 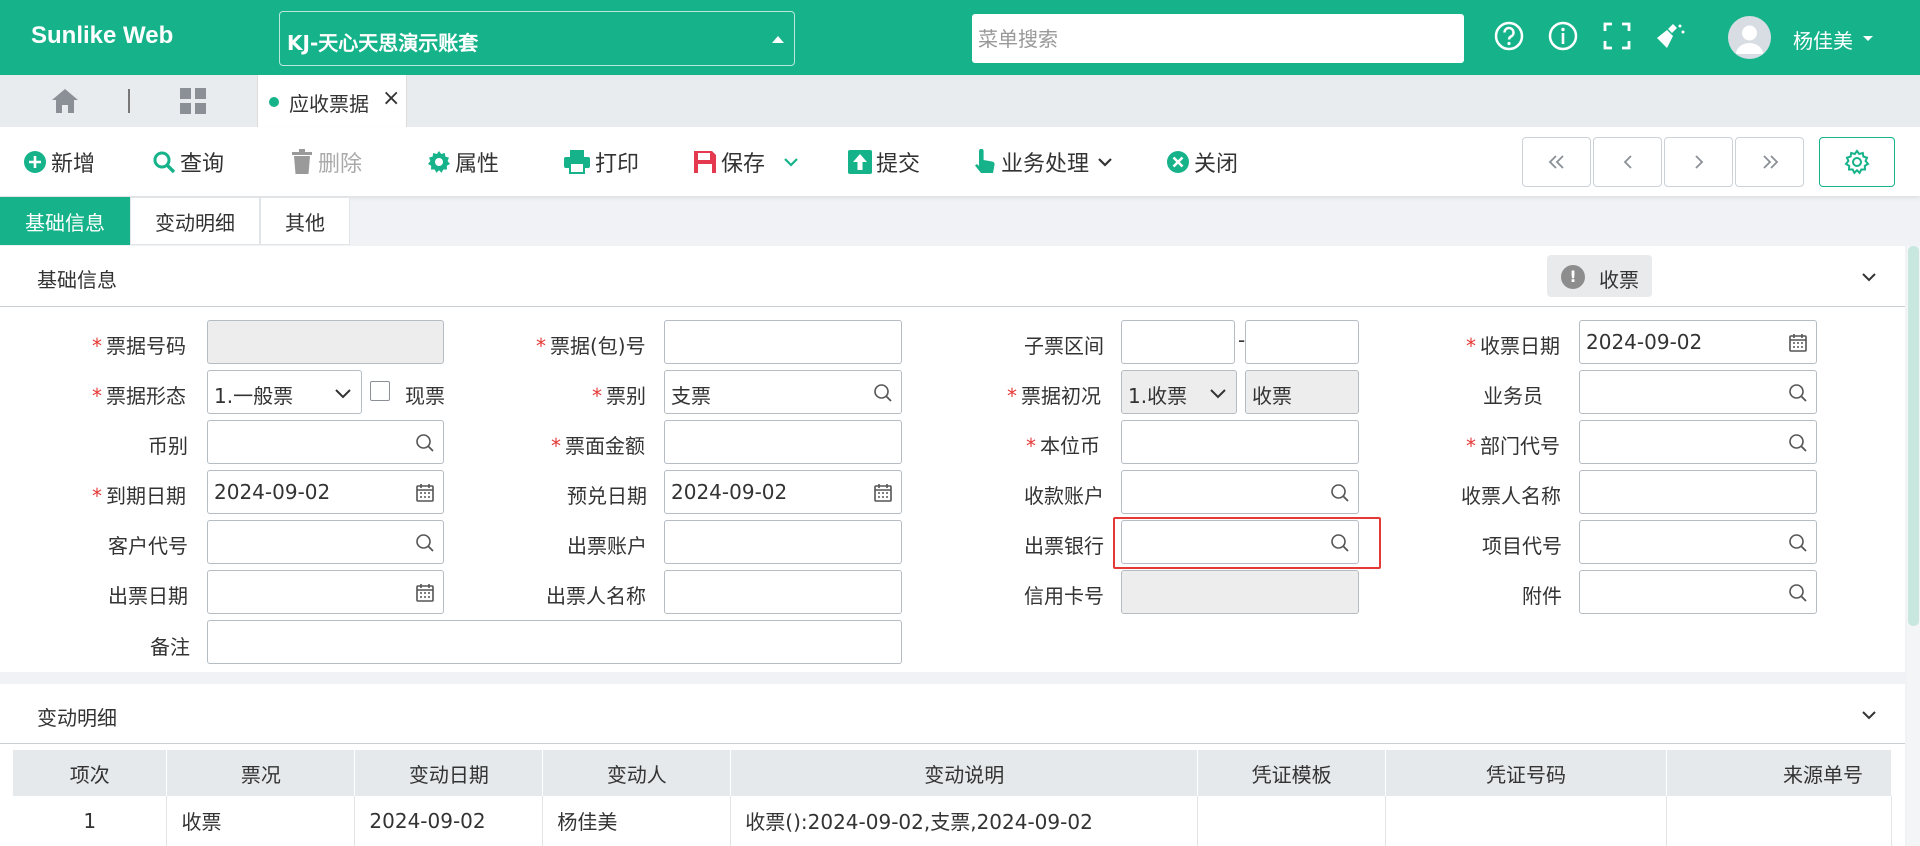 I want to click on properties-button: 属性, so click(x=463, y=162).